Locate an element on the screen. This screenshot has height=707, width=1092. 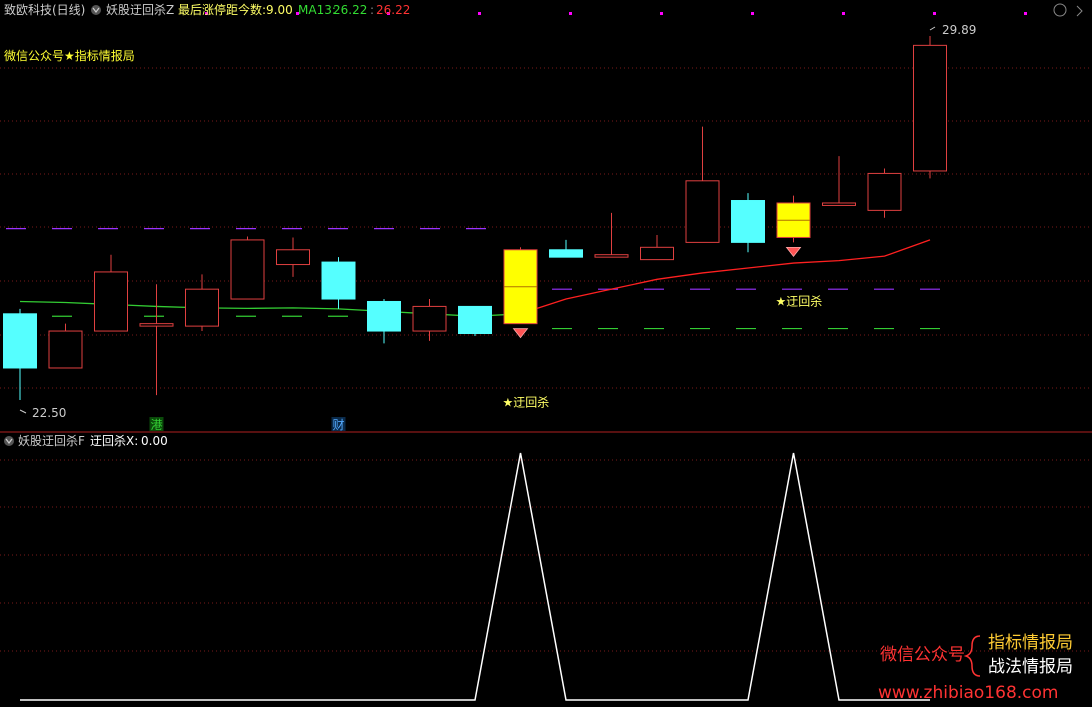
days-value: 9.00 is located at coordinates (279, 10).